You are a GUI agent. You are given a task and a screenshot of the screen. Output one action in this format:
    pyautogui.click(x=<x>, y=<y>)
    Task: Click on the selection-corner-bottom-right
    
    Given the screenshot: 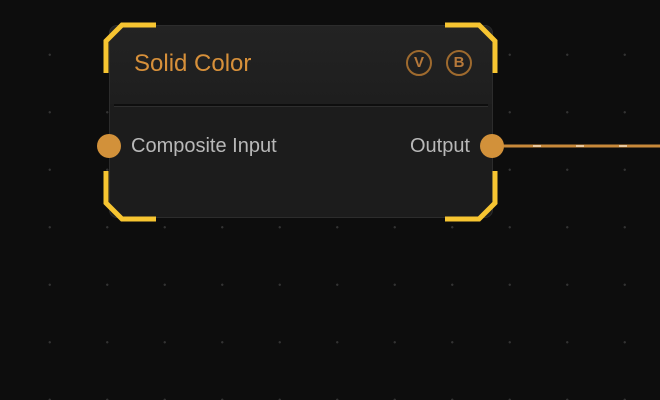 What is the action you would take?
    pyautogui.click(x=471, y=196)
    